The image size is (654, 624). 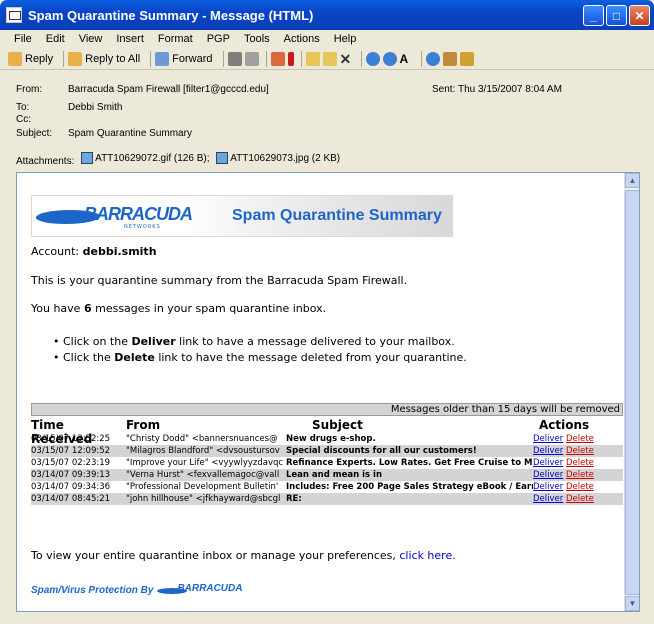 I want to click on menu-edit: Edit, so click(x=55, y=39).